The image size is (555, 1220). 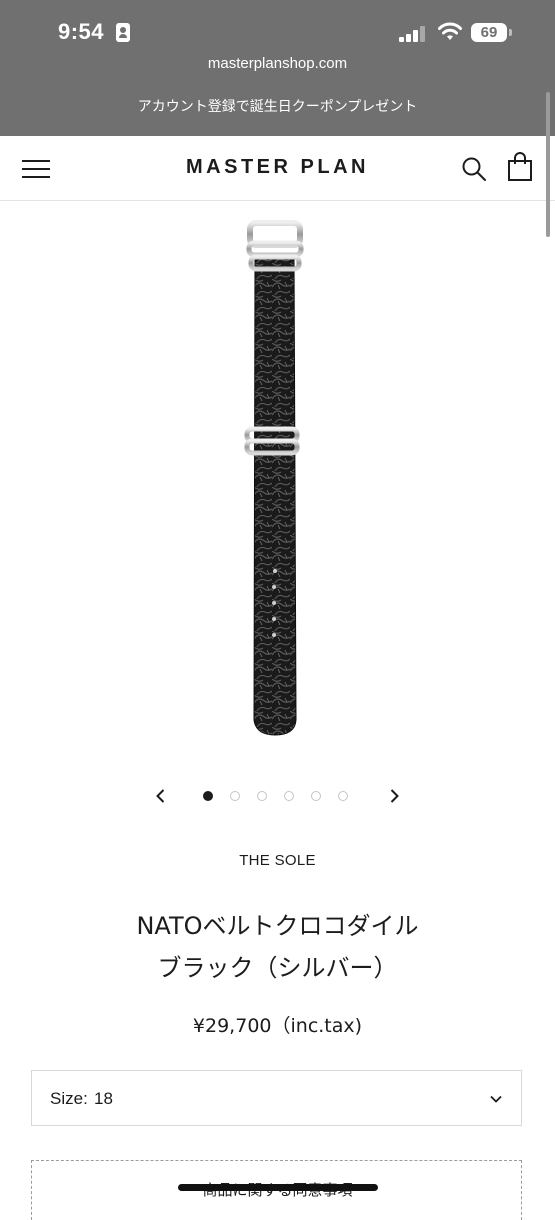 What do you see at coordinates (278, 1187) in the screenshot?
I see `home-indicator` at bounding box center [278, 1187].